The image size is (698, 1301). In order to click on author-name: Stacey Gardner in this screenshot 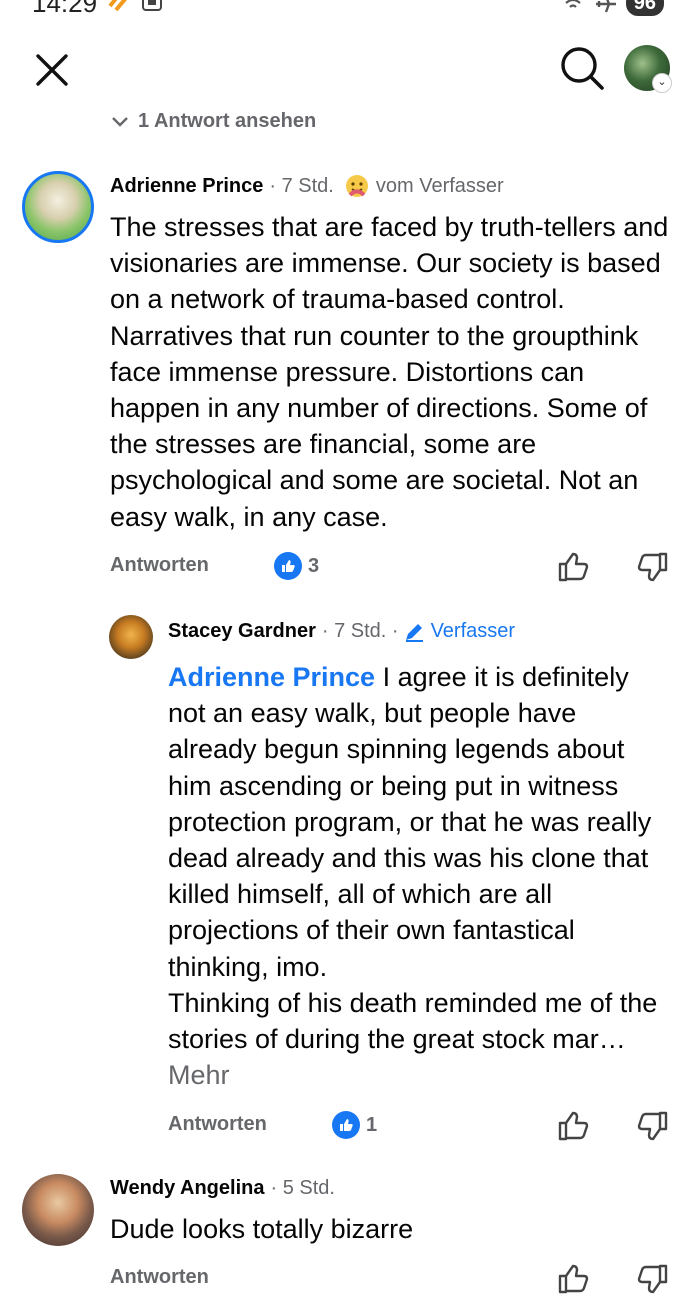, I will do `click(242, 631)`.